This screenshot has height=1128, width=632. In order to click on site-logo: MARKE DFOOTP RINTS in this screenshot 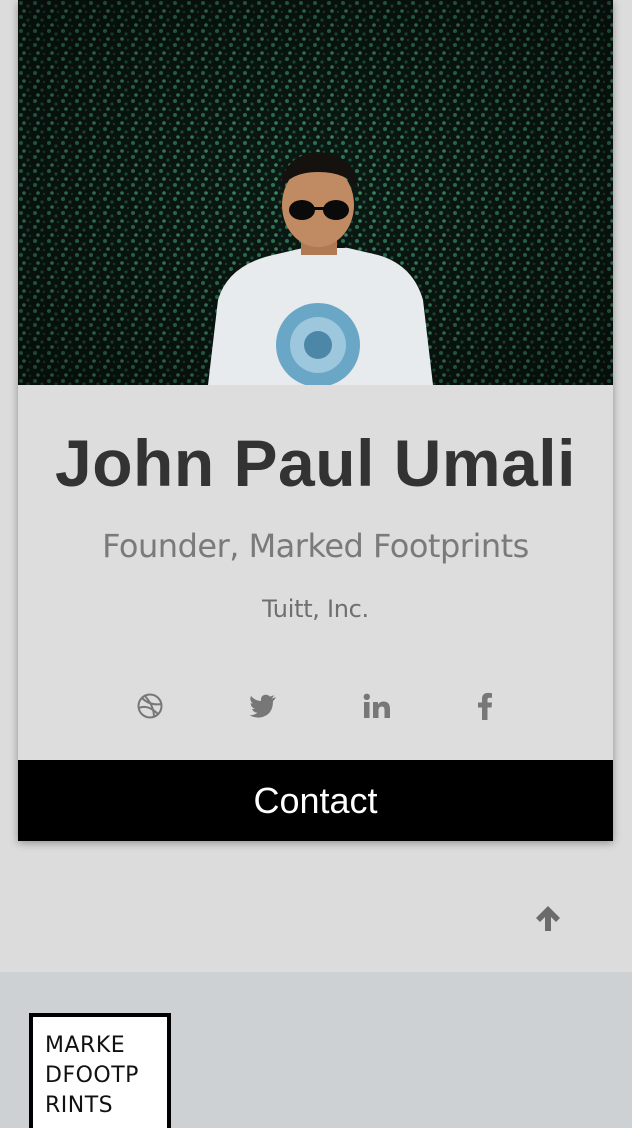, I will do `click(100, 1070)`.